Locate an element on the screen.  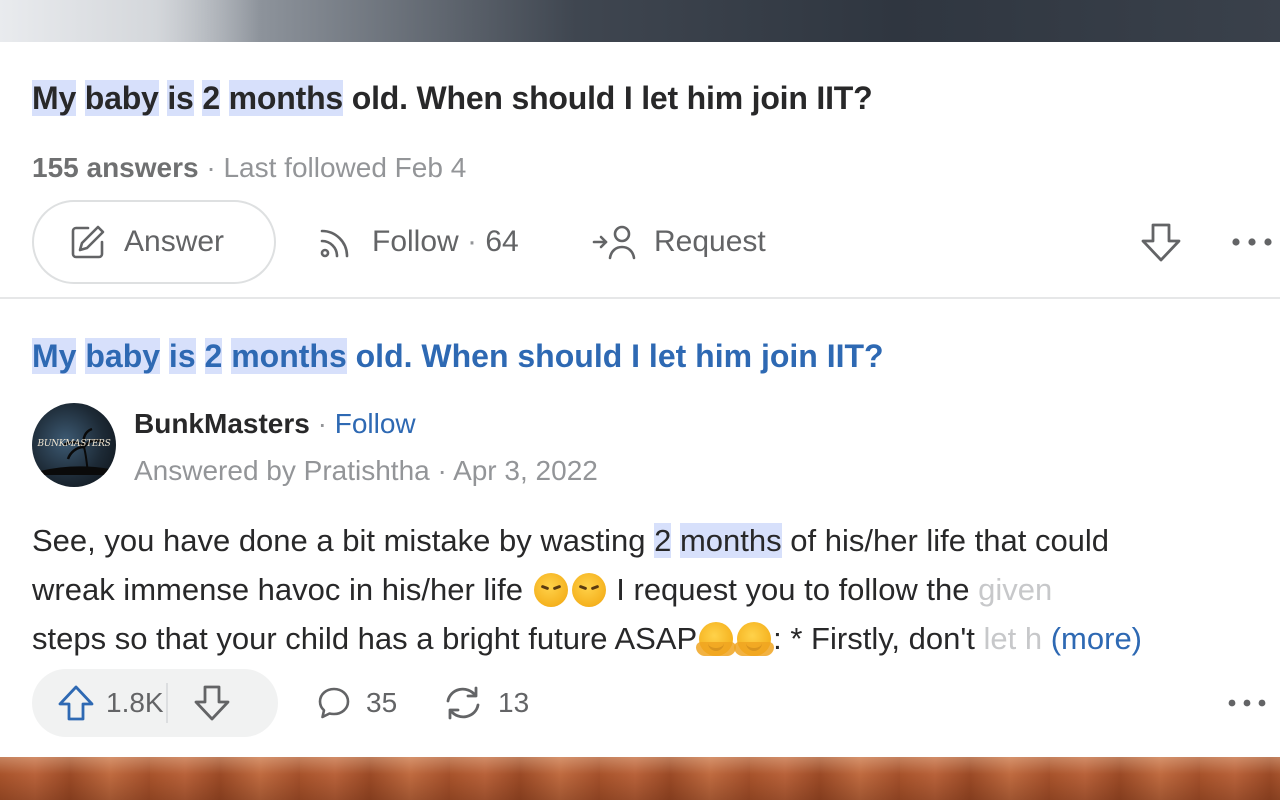
share-count: 13 is located at coordinates (514, 702).